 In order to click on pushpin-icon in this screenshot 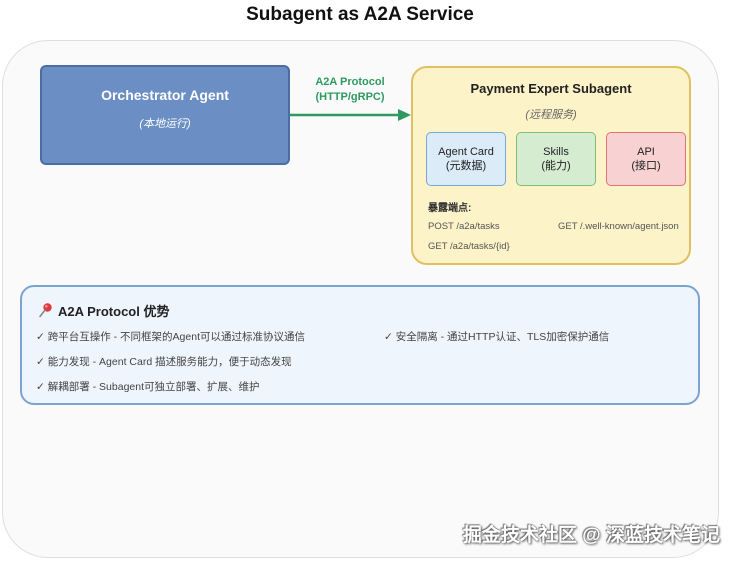, I will do `click(46, 311)`.